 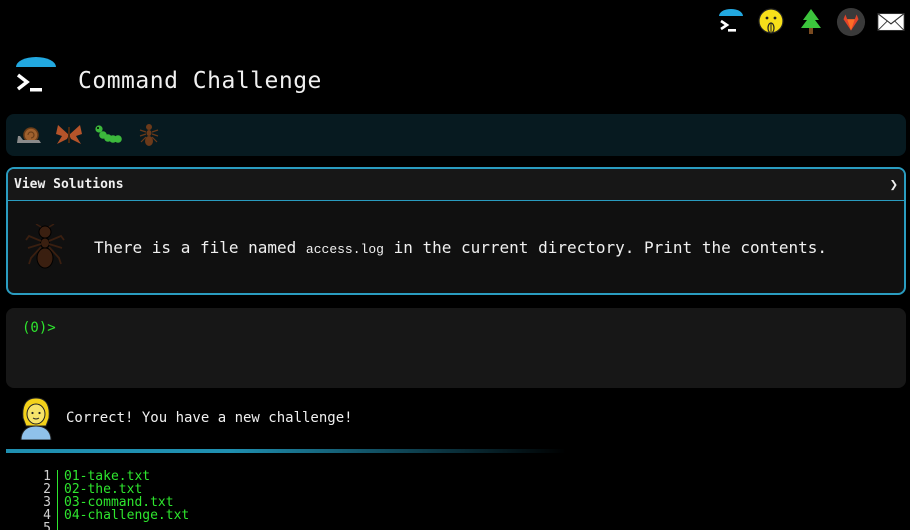 I want to click on output-line: 4 04-challenge.txt, so click(x=109, y=515).